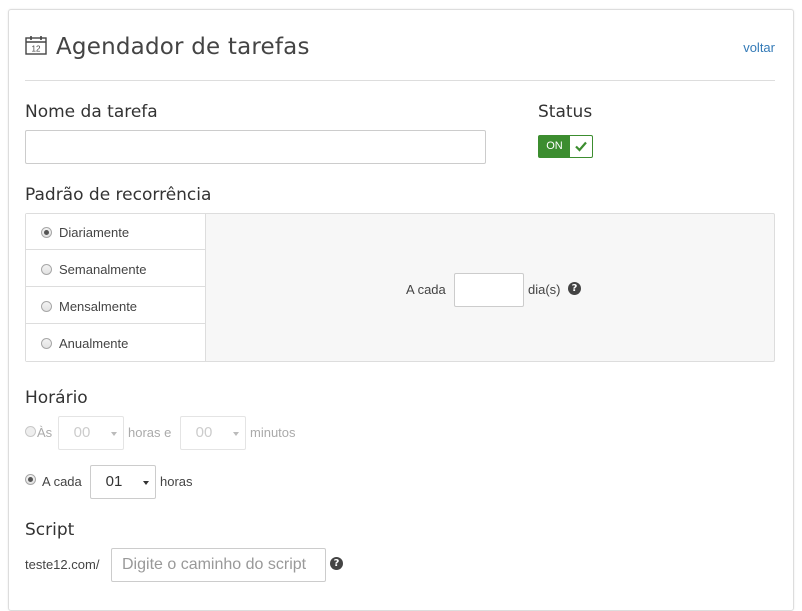 The image size is (802, 611). I want to click on hours-value: 00, so click(82, 432).